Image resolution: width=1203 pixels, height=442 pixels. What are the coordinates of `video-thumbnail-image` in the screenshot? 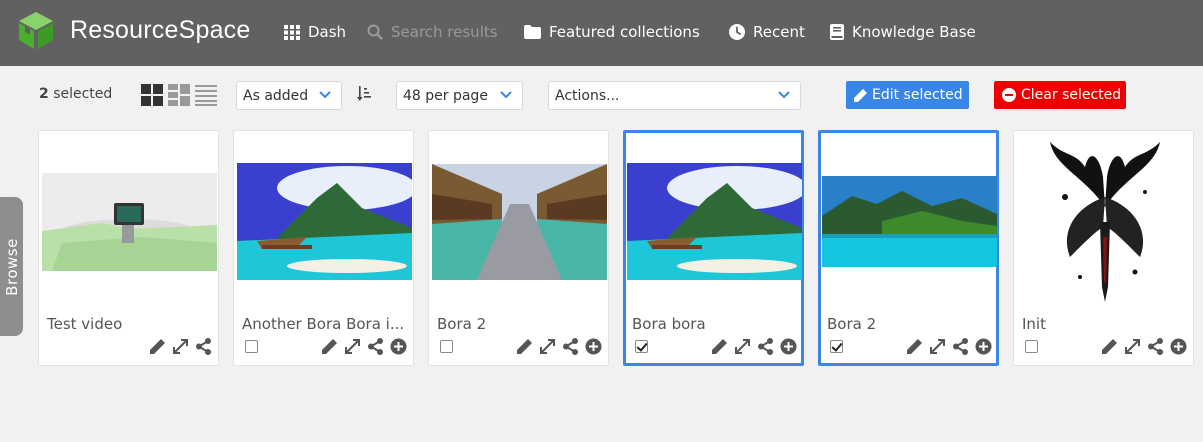 It's located at (129, 221).